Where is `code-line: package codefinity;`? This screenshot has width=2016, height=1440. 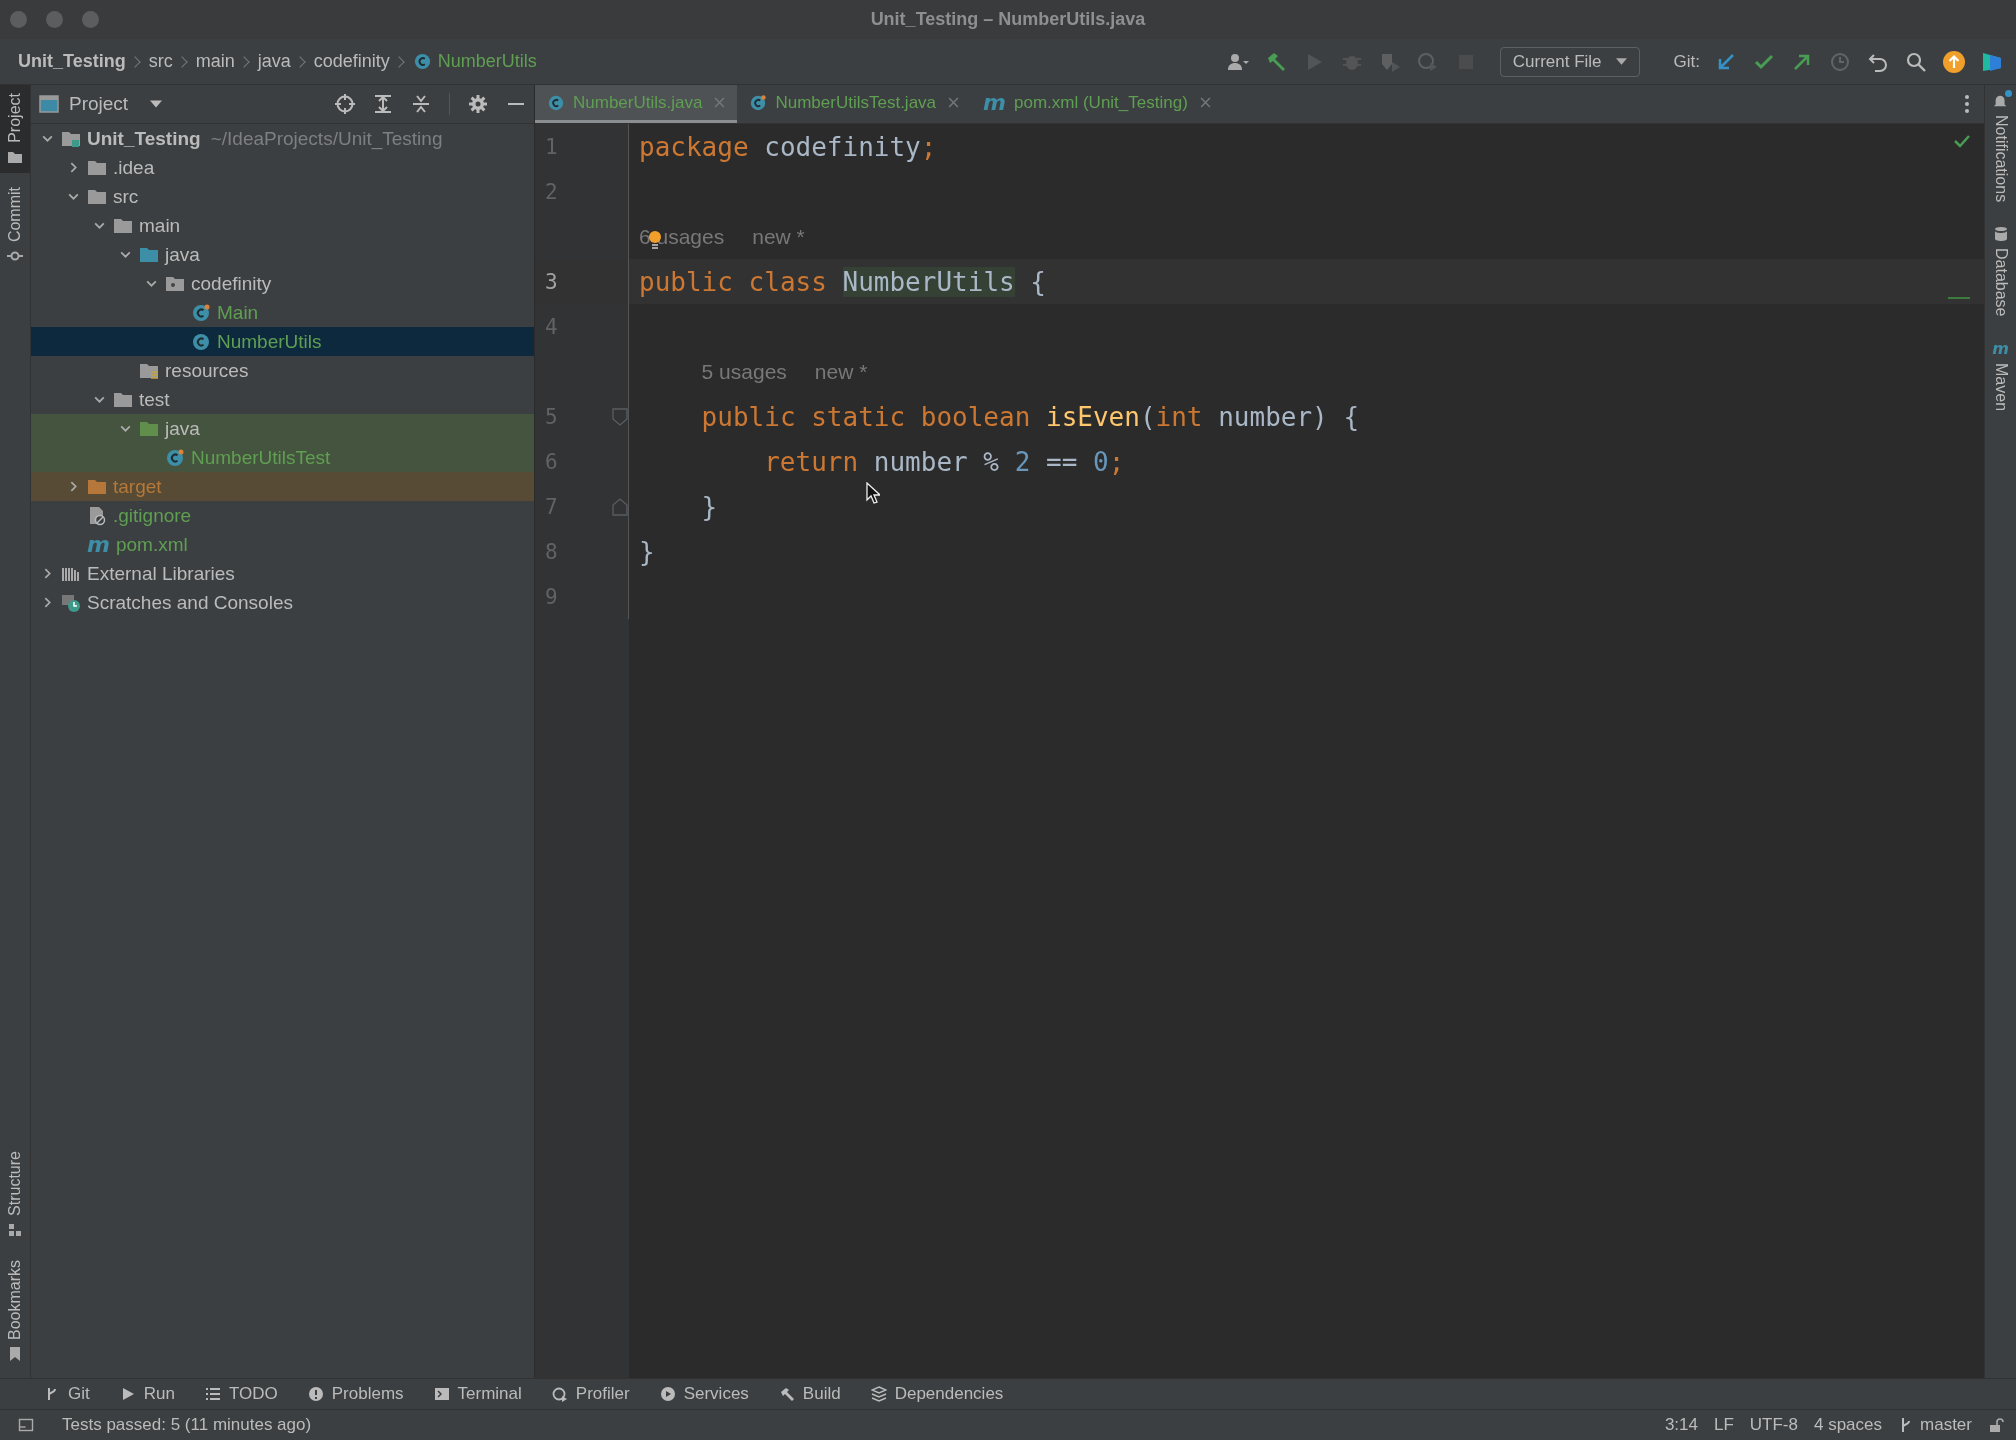
code-line: package codefinity; is located at coordinates (788, 146).